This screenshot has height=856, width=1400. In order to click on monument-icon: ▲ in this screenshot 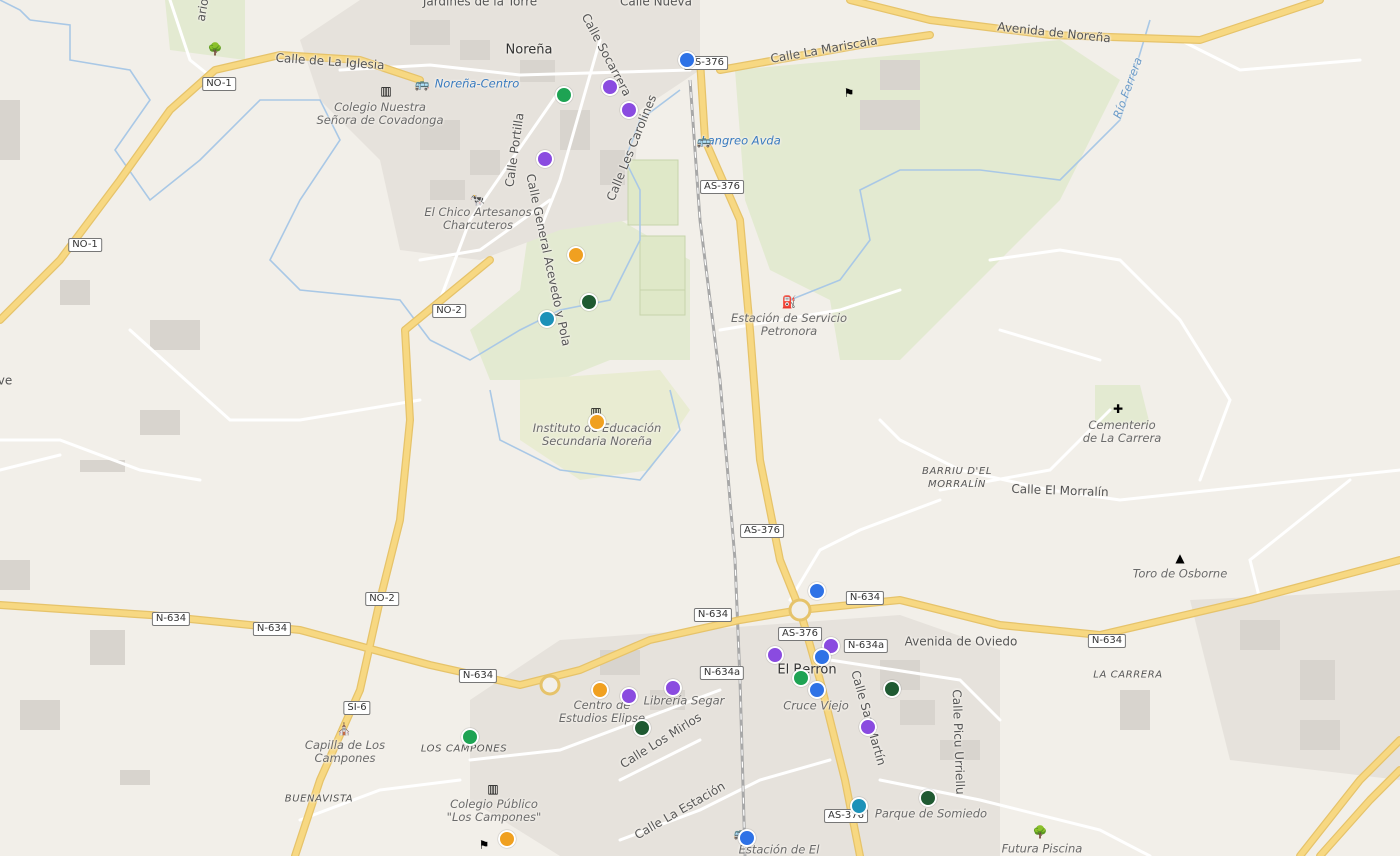, I will do `click(1180, 558)`.